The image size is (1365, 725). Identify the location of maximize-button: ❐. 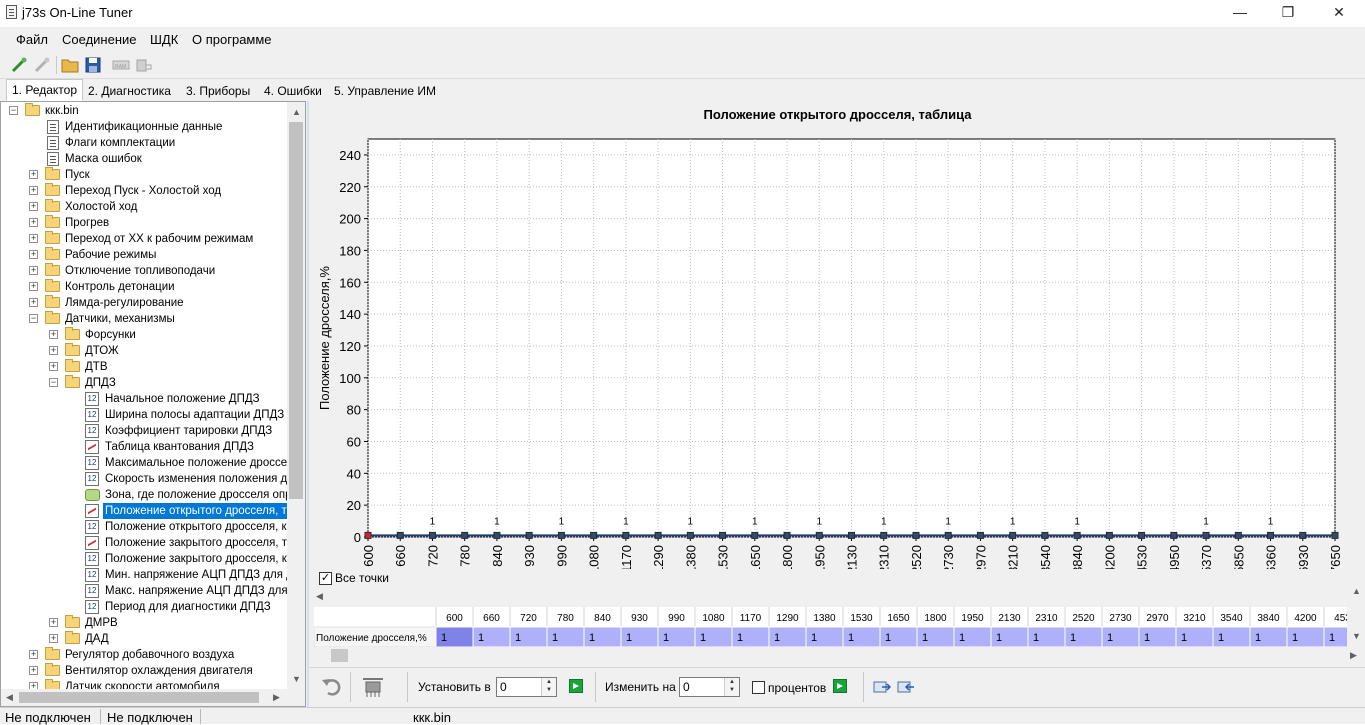
(1288, 13).